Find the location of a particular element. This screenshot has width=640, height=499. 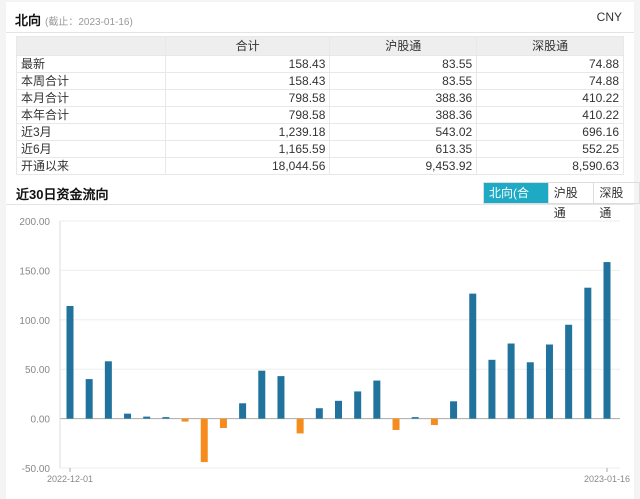

column-header: 沪股通 is located at coordinates (403, 46).